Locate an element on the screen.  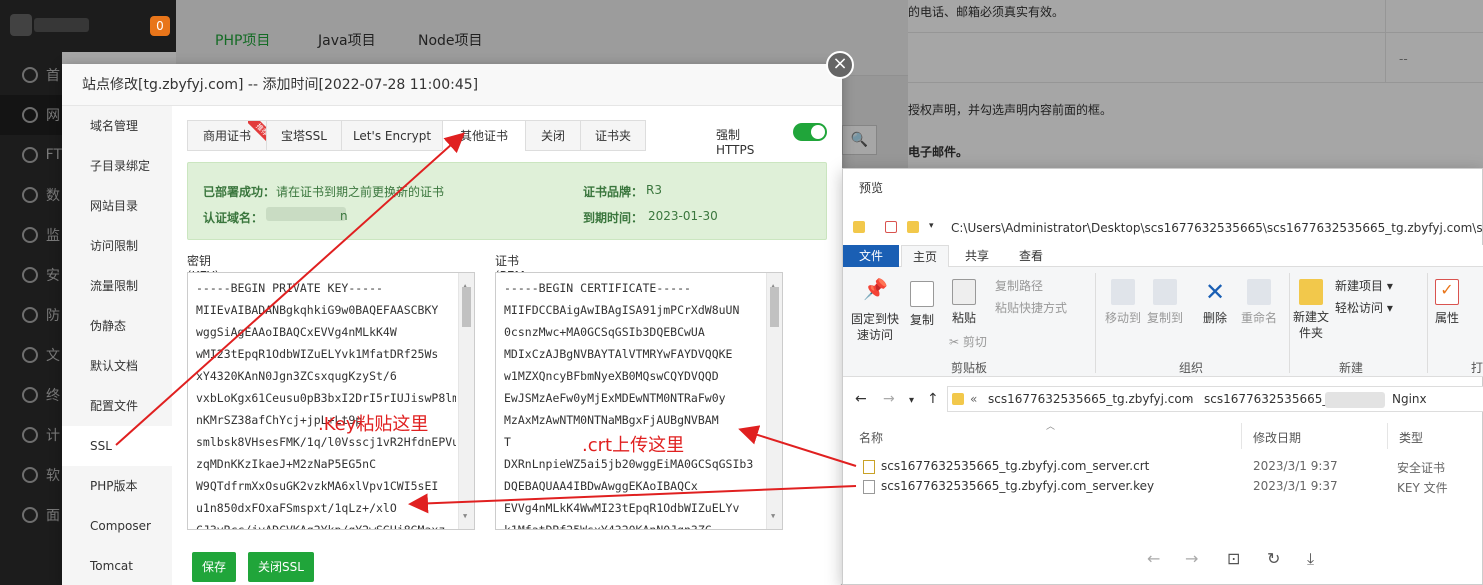
new-folder-icon is located at coordinates (913, 227).